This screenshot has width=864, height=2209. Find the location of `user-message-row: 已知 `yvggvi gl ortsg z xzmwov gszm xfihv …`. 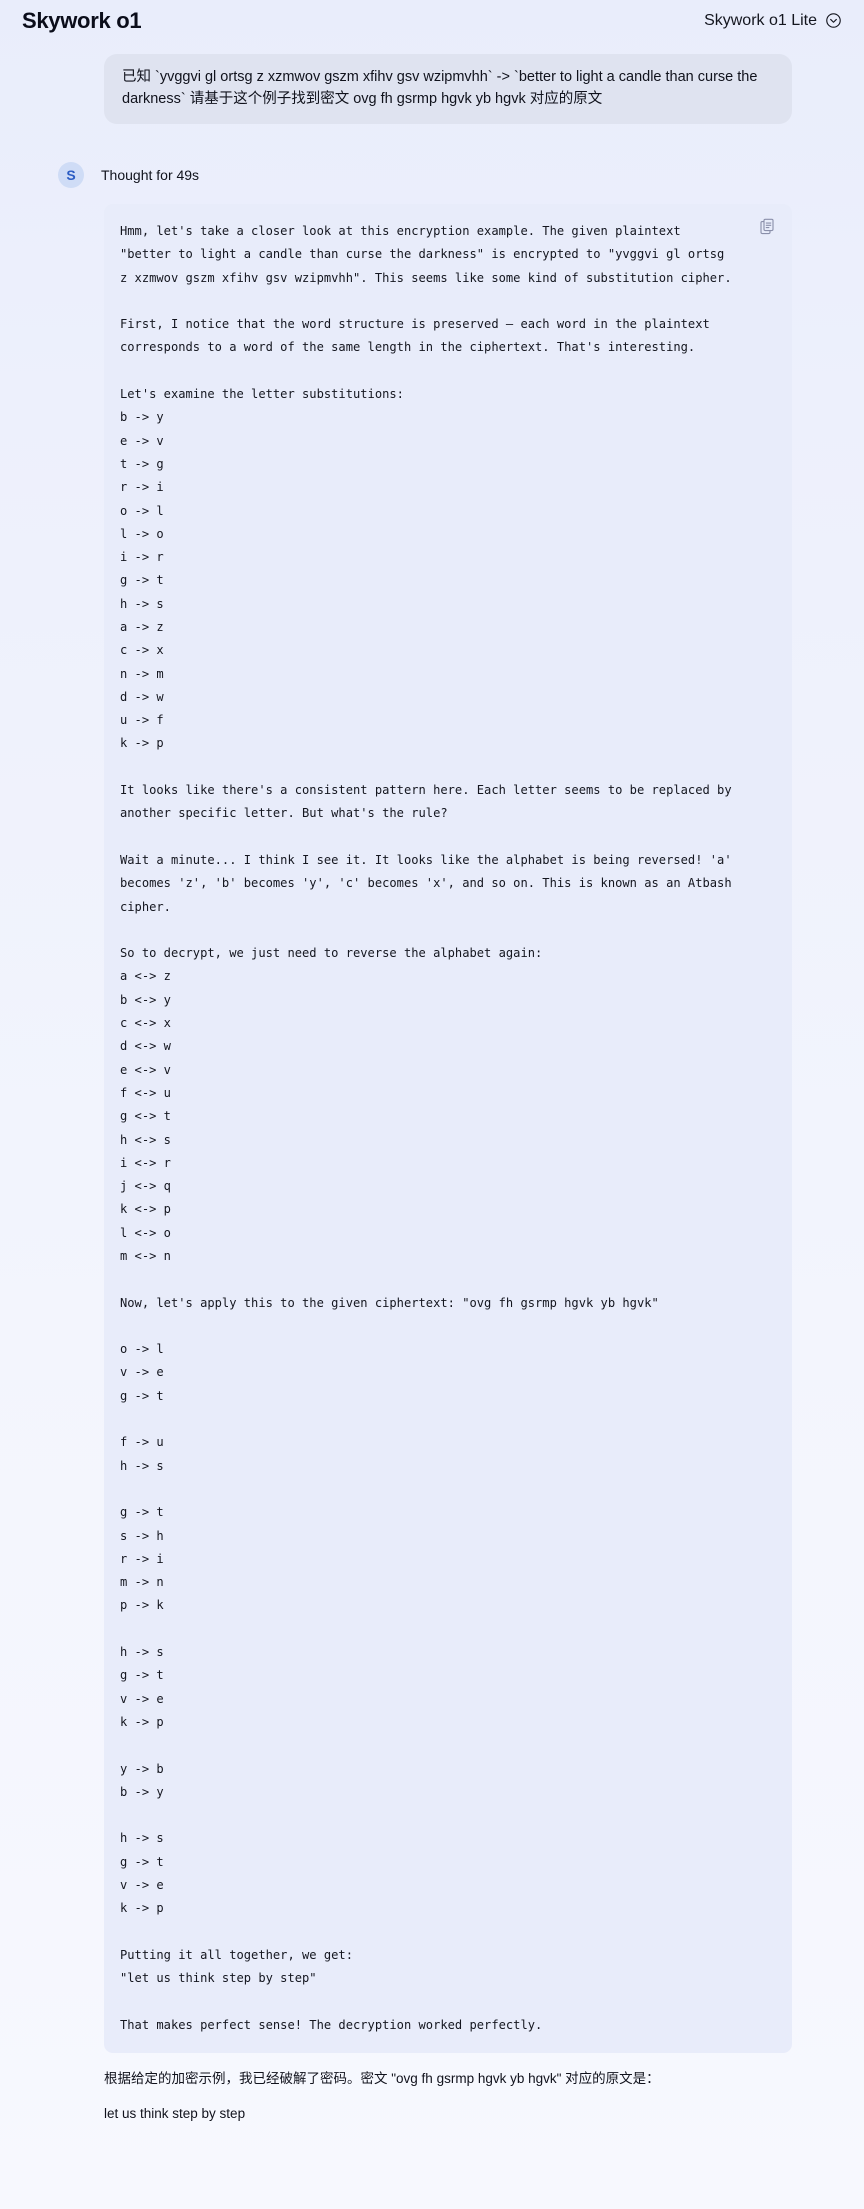

user-message-row: 已知 `yvggvi gl ortsg z xzmwov gszm xfihv … is located at coordinates (432, 82).